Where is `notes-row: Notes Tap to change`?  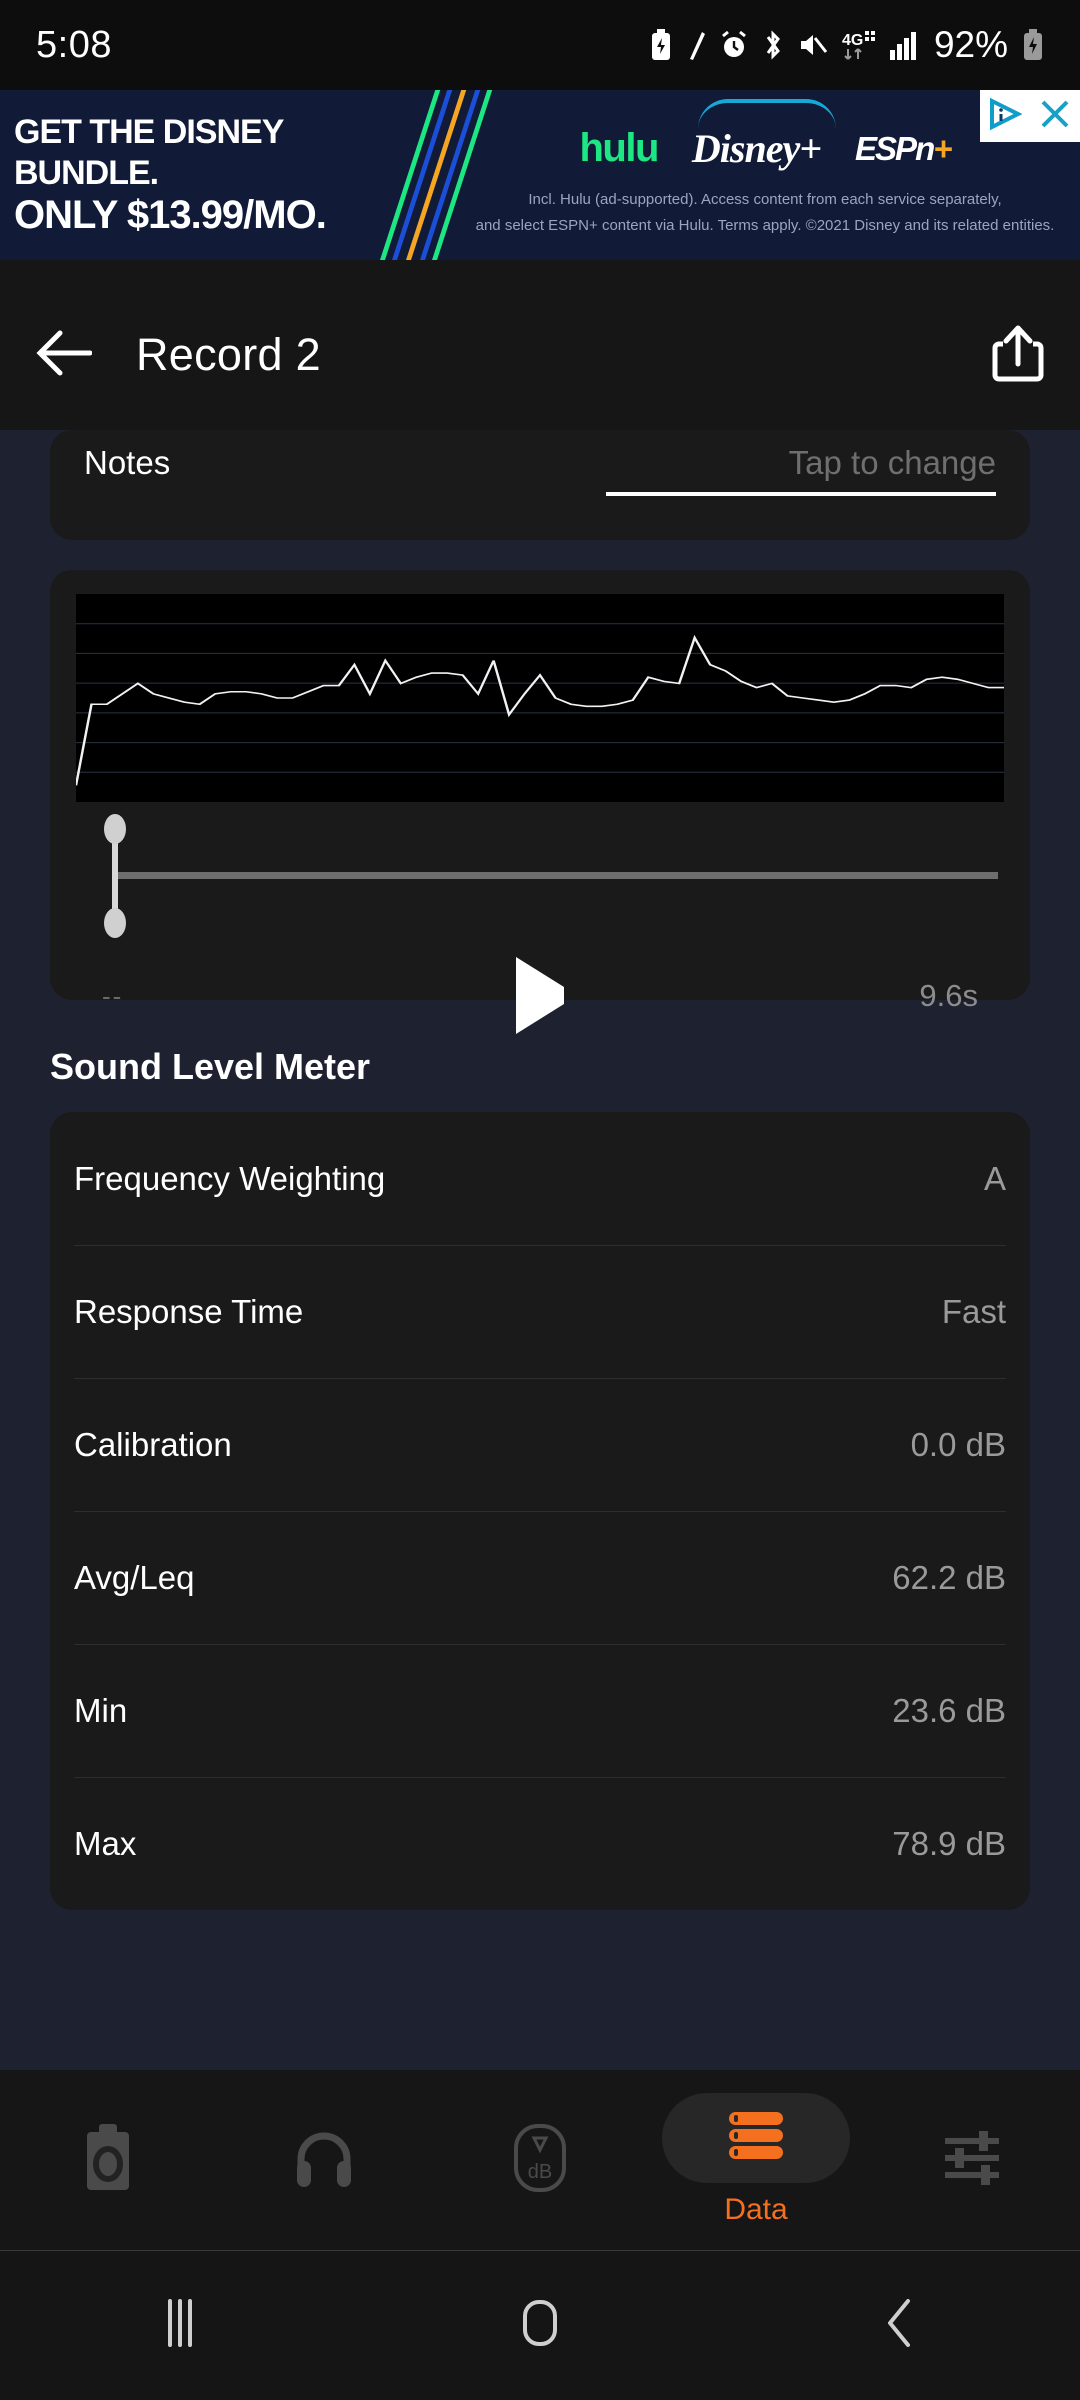 notes-row: Notes Tap to change is located at coordinates (540, 456).